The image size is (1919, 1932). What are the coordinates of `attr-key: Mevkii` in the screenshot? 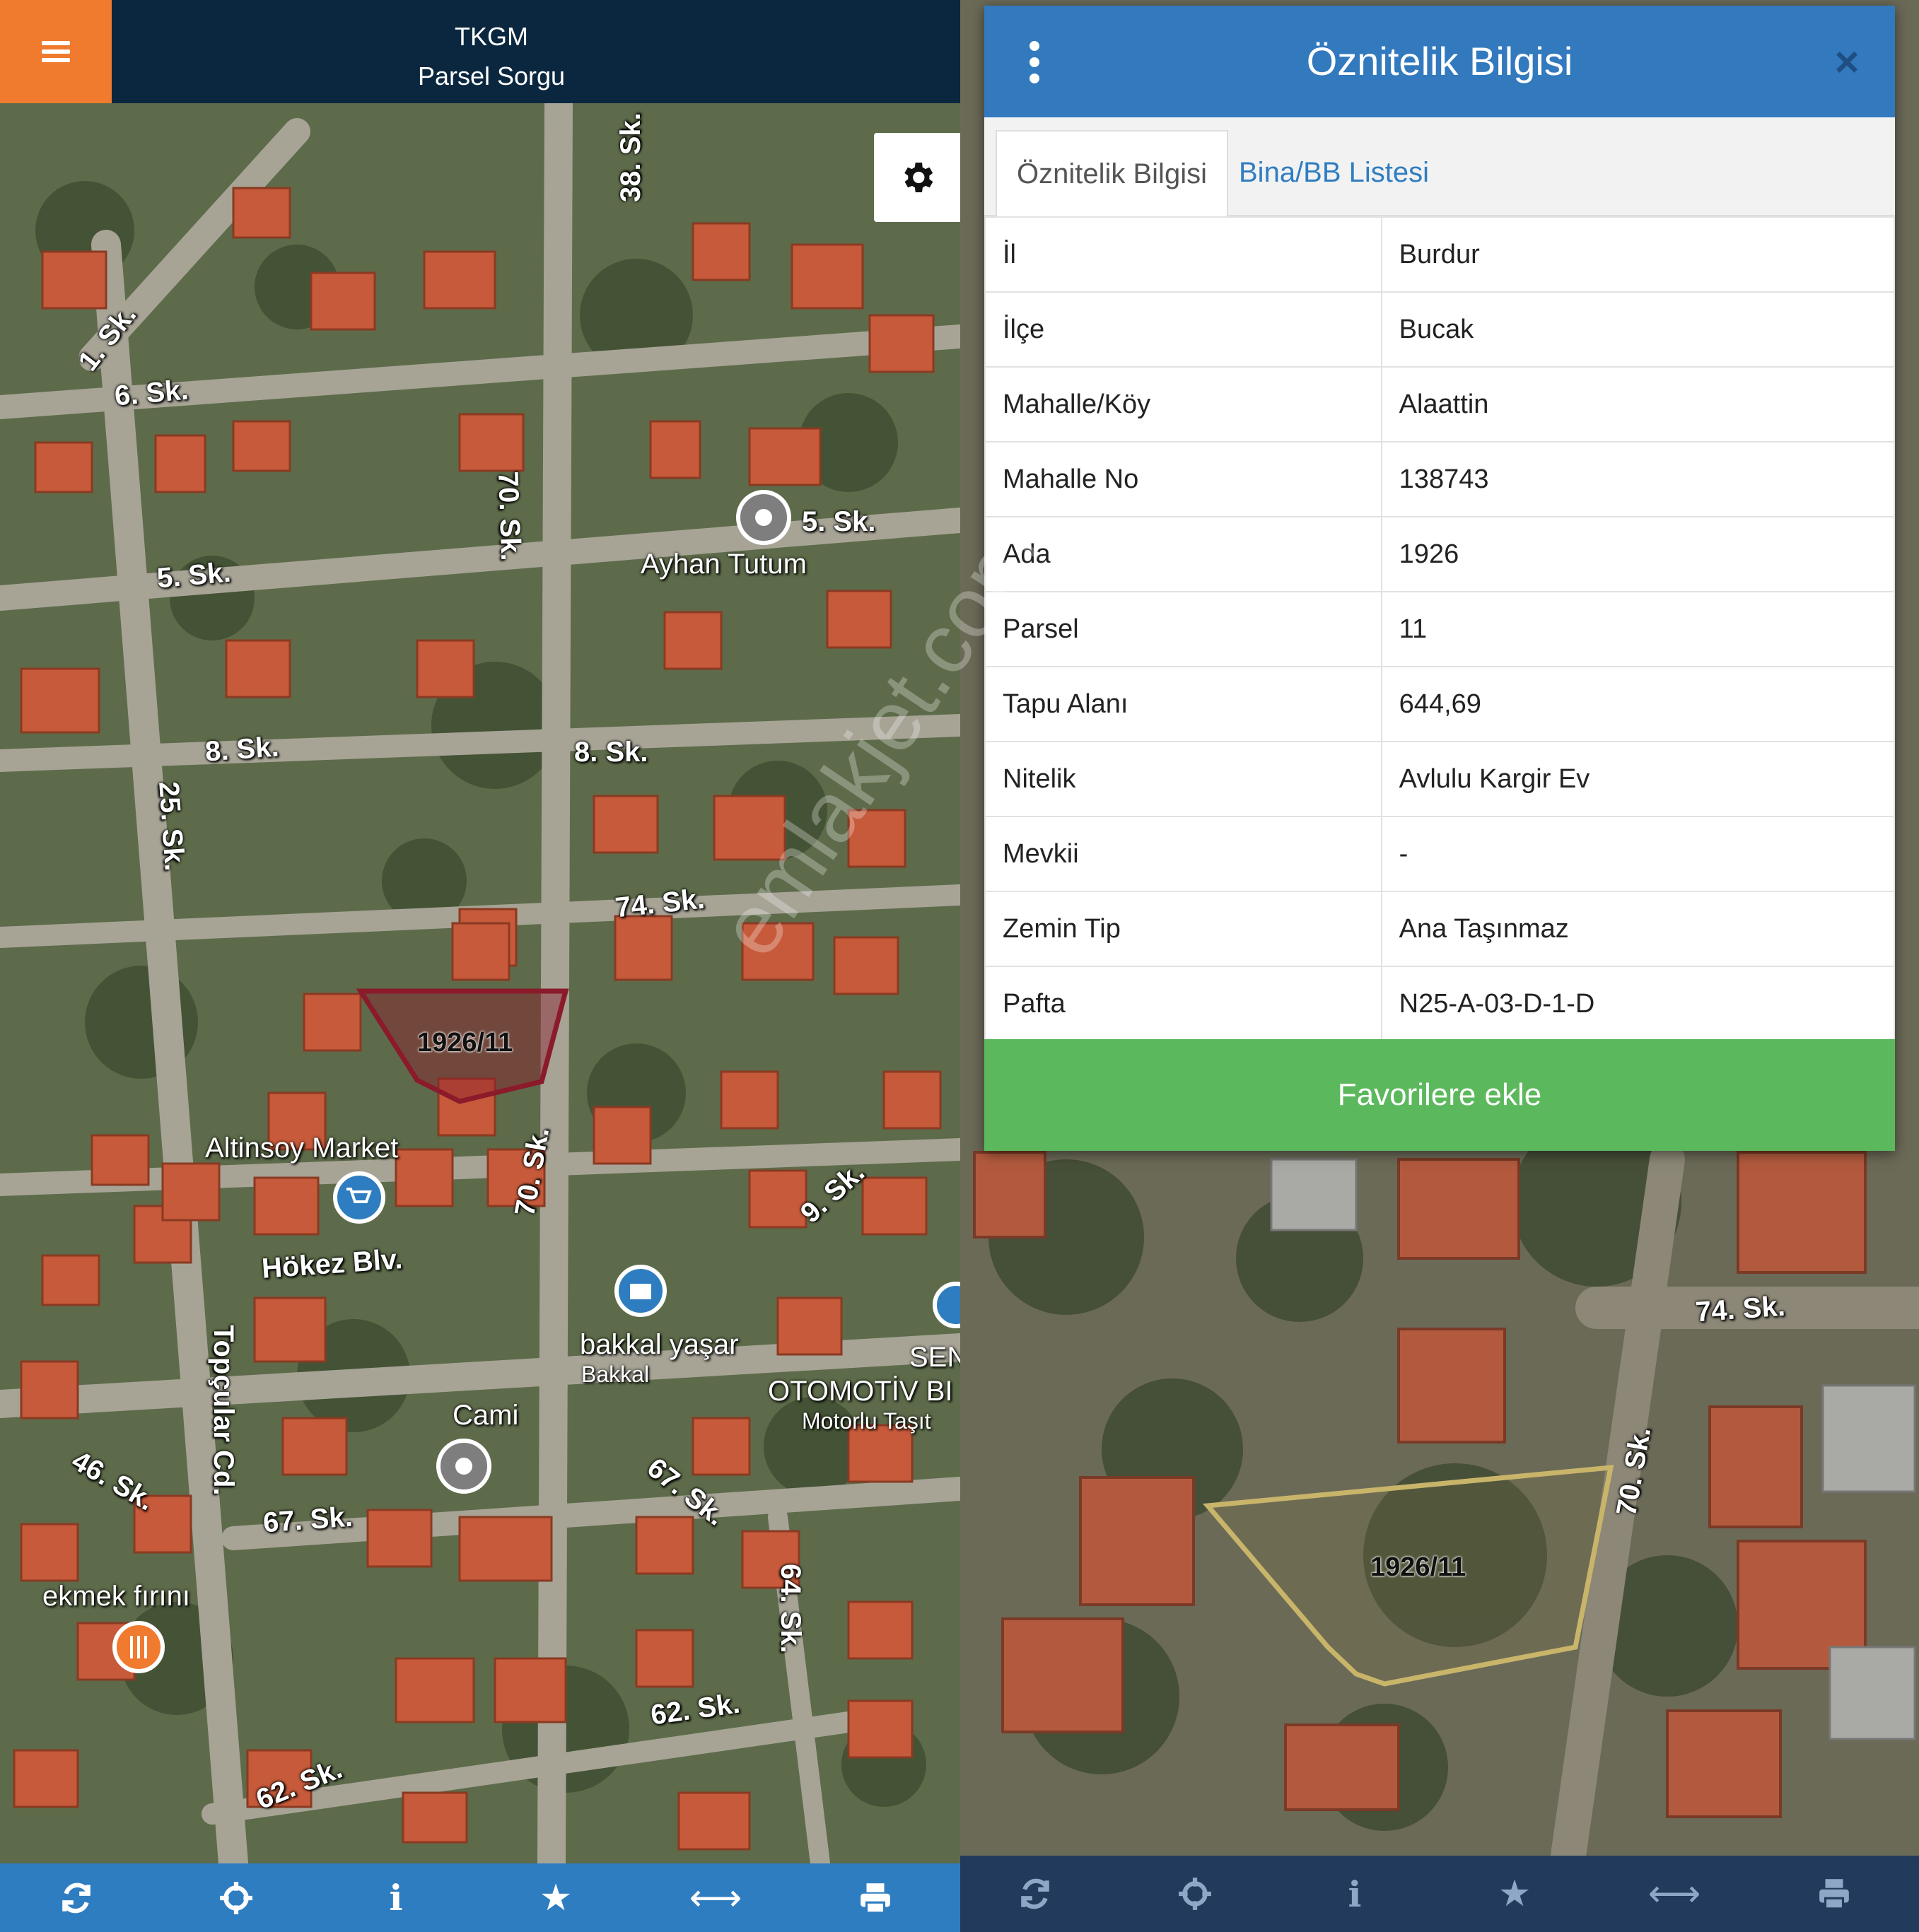 It's located at (1183, 854).